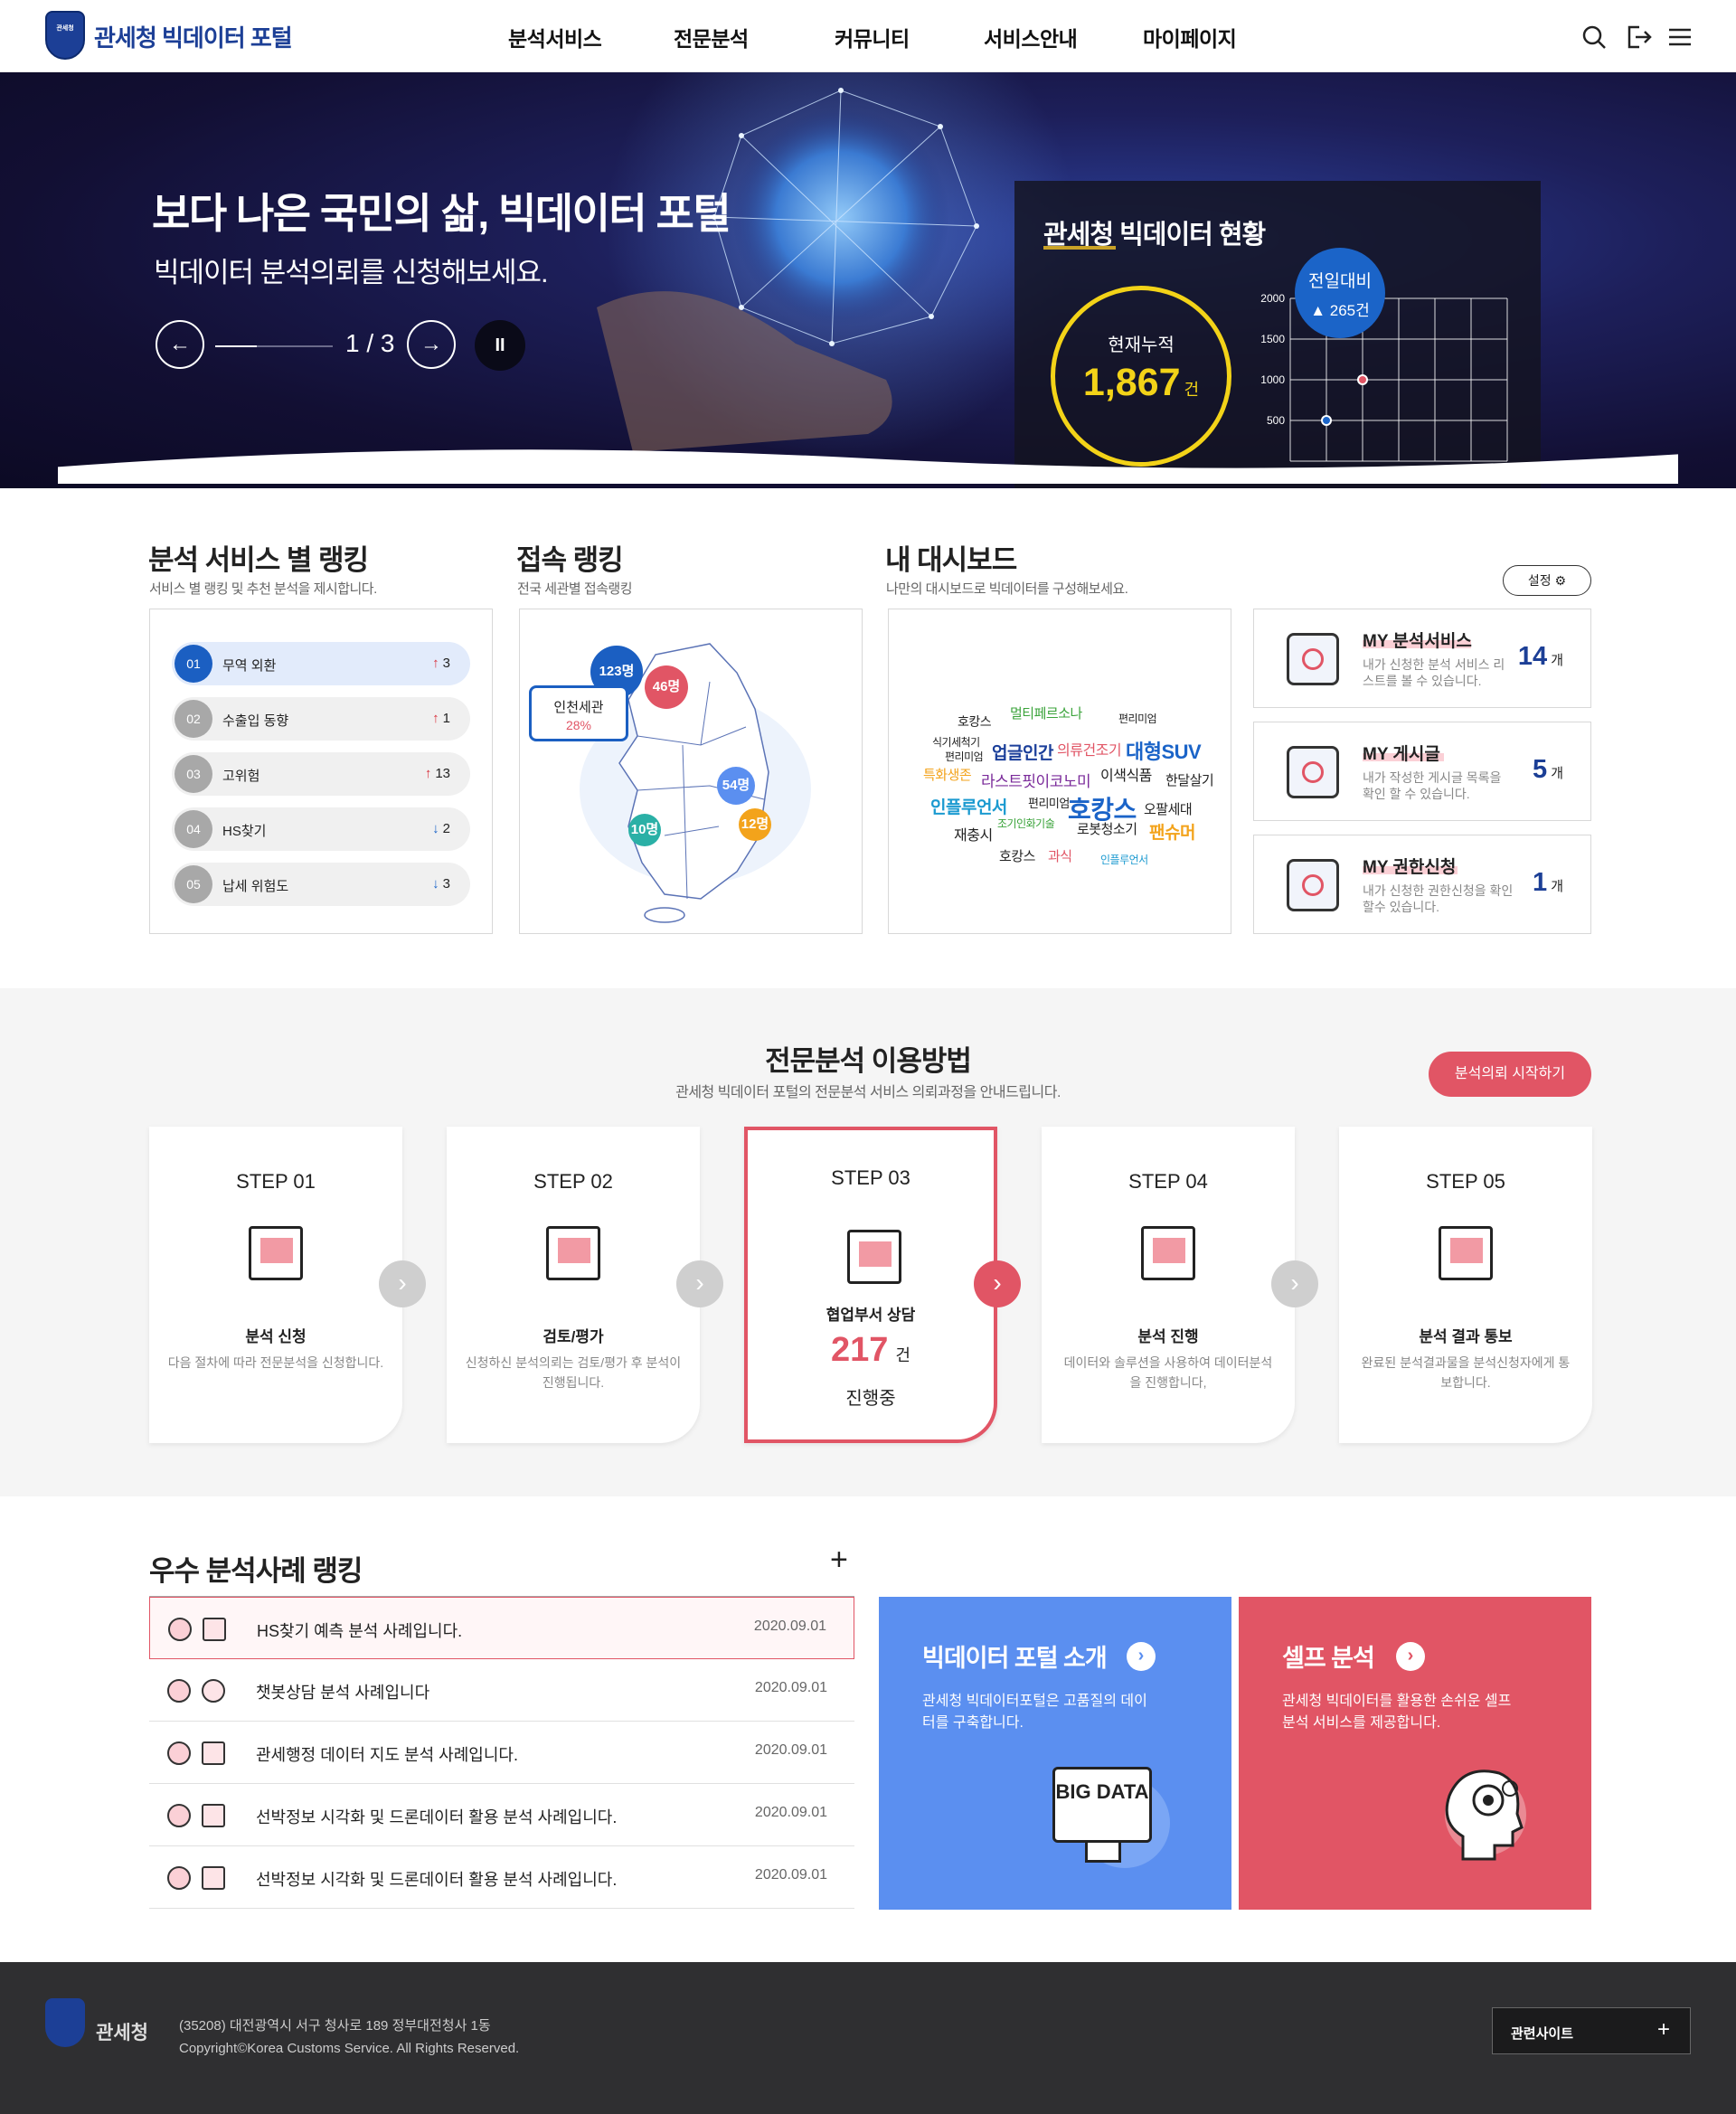 This screenshot has height=2114, width=1736. I want to click on hero-prev-button: ←, so click(180, 345).